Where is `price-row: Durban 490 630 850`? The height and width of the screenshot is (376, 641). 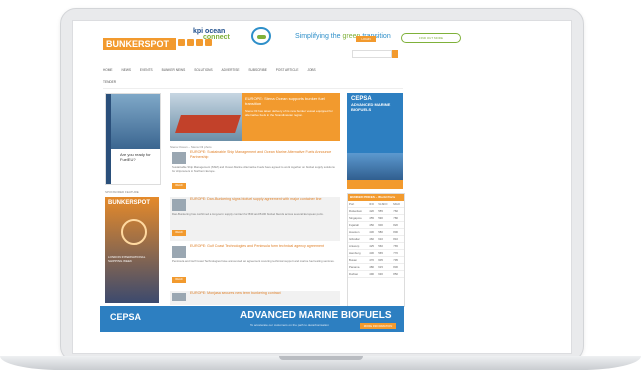
price-row: Durban 490 630 850 is located at coordinates (376, 274).